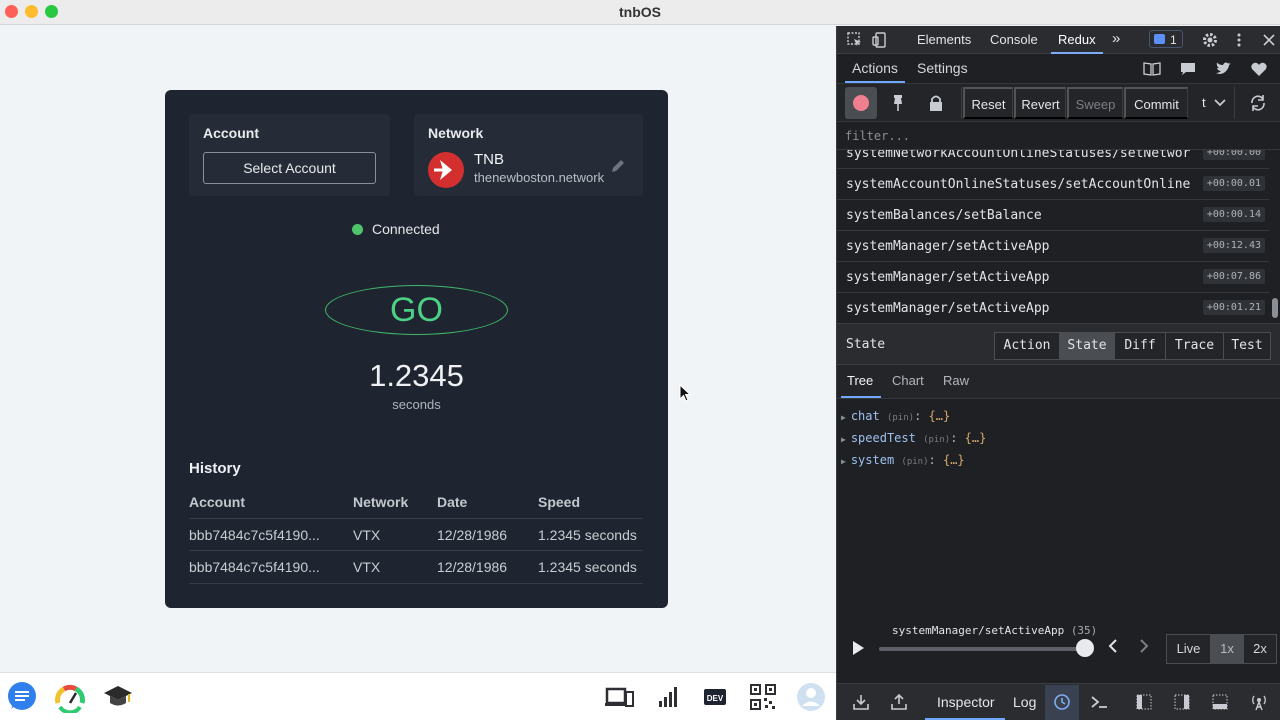 This screenshot has width=1280, height=720. I want to click on history-header-account: Account, so click(217, 502).